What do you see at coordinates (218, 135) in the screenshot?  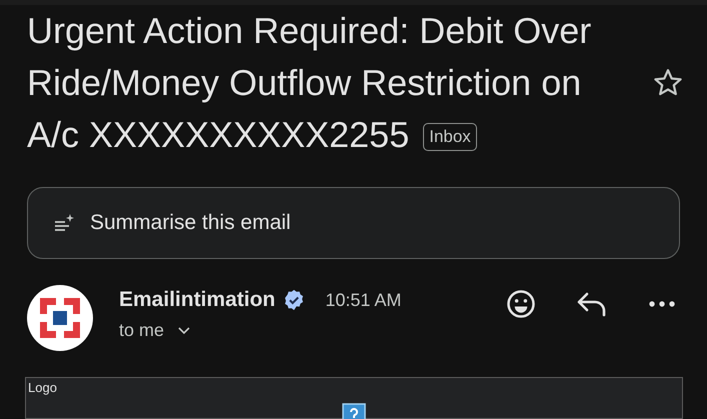 I see `email-subject-line: A/c XXXXXXXXXX2255` at bounding box center [218, 135].